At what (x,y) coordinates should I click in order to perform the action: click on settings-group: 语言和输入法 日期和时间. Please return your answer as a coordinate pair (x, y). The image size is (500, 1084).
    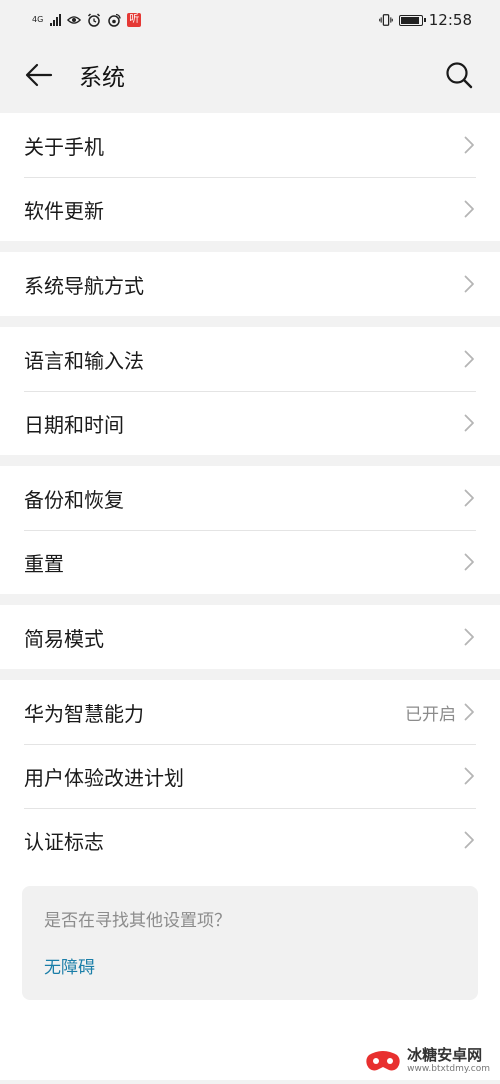
    Looking at the image, I should click on (250, 391).